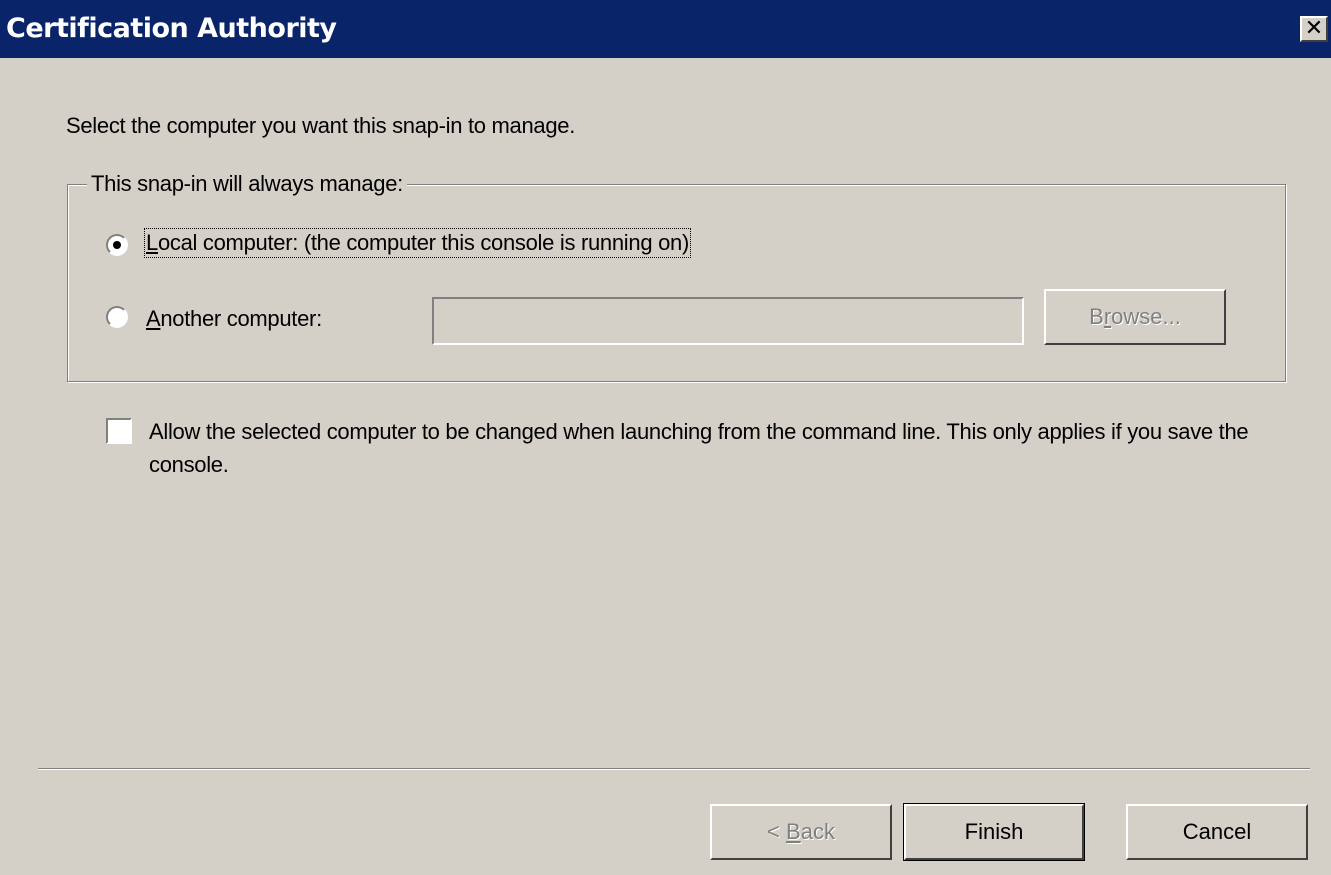 This screenshot has height=875, width=1331. I want to click on close-icon: ✕, so click(1314, 28).